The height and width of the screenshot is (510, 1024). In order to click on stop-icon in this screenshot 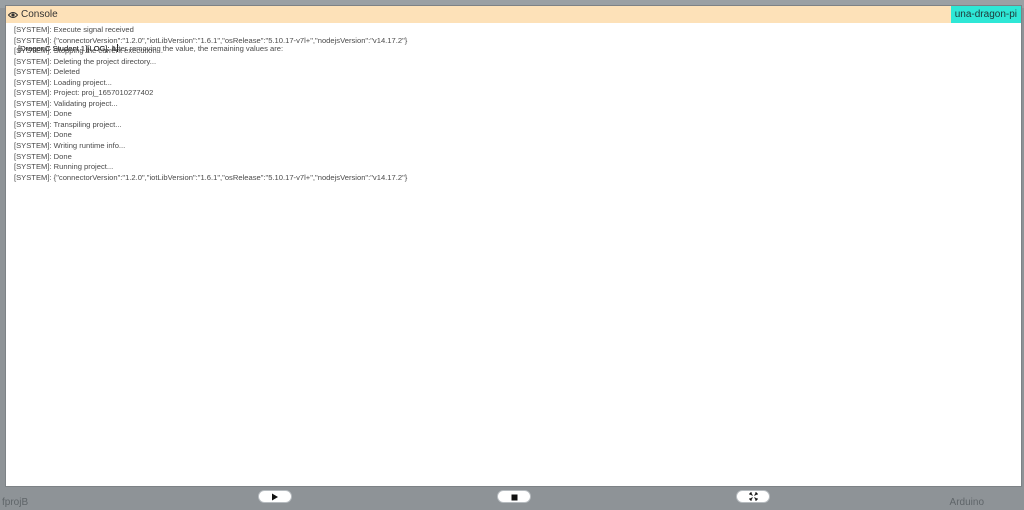, I will do `click(514, 497)`.